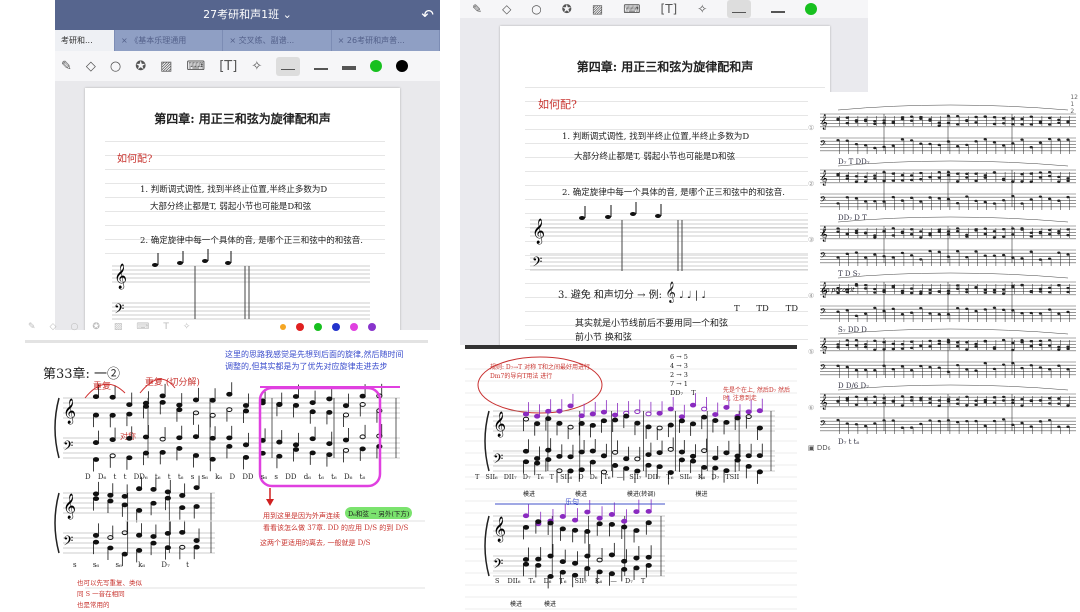 The height and width of the screenshot is (612, 1080). Describe the element at coordinates (142, 565) in the screenshot. I see `chord-label: k₆` at that location.